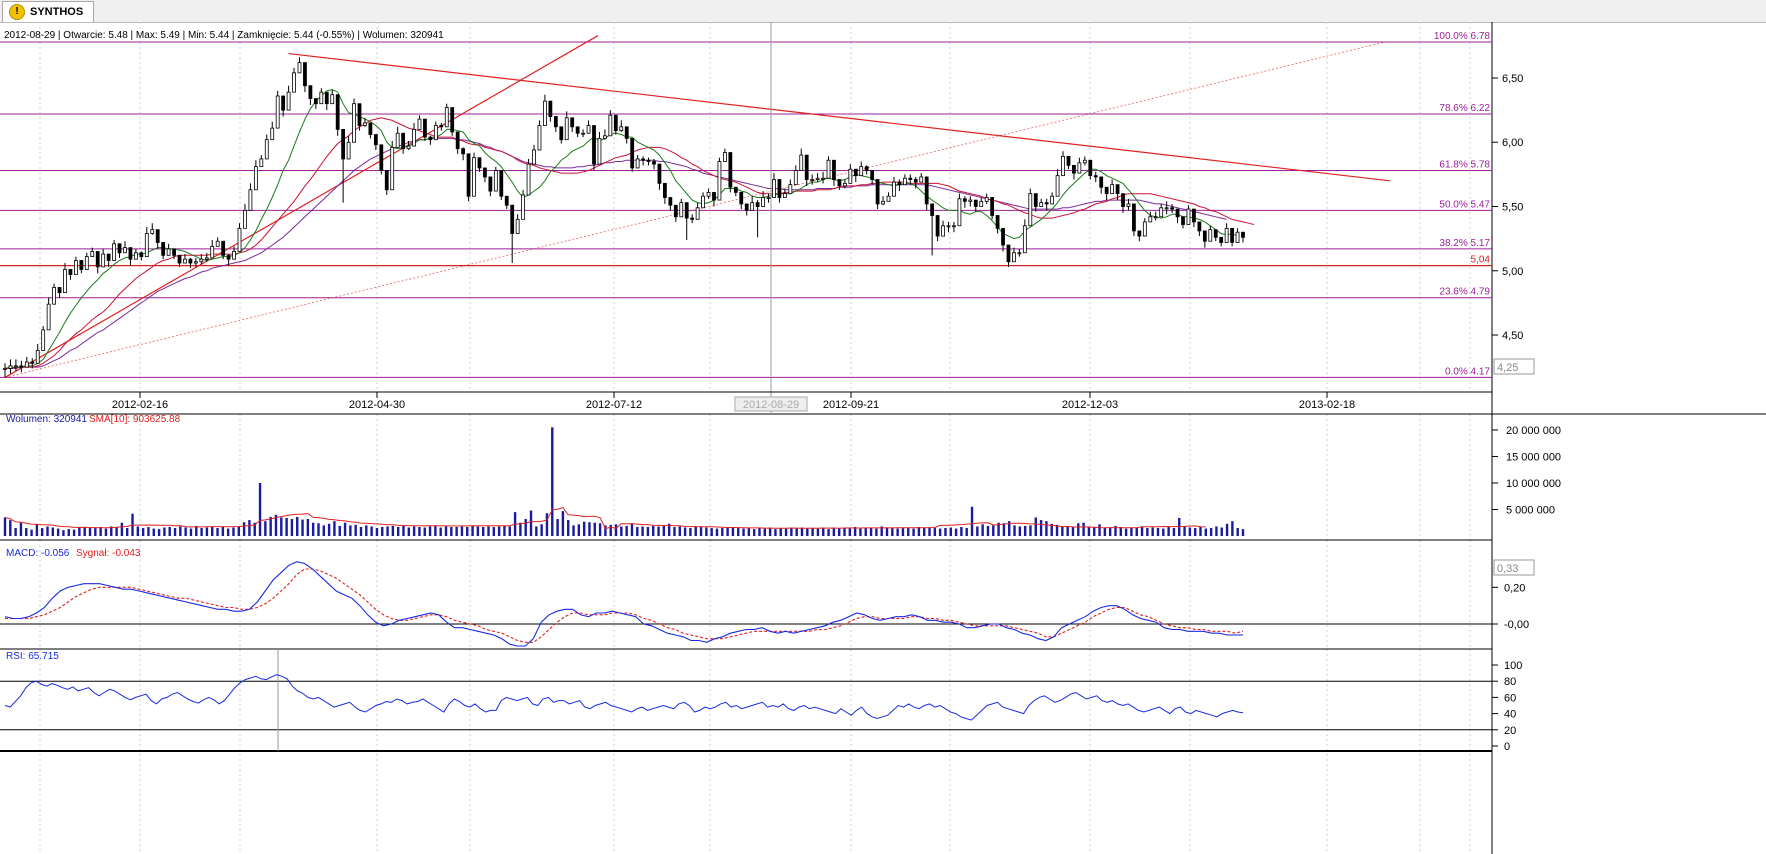 The image size is (1766, 854). I want to click on volume-label: Wolumen: 320941, so click(46, 419).